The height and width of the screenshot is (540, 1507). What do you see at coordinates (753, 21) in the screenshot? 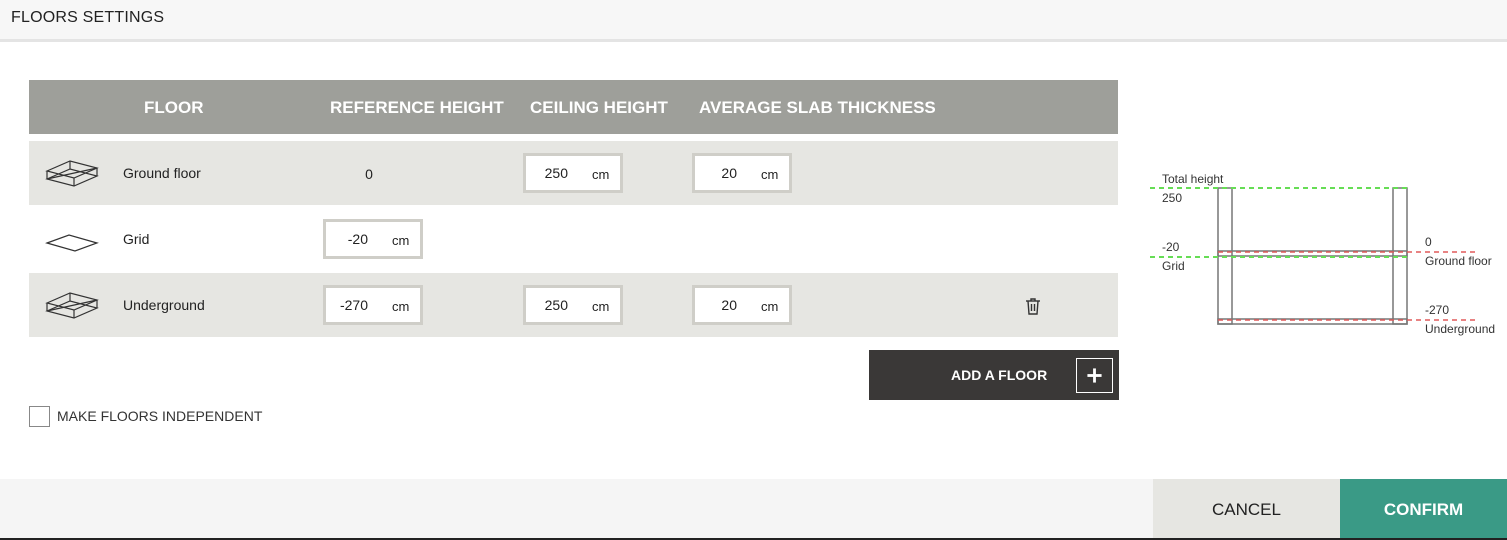
I see `dialog-header: FLOORS SETTINGS` at bounding box center [753, 21].